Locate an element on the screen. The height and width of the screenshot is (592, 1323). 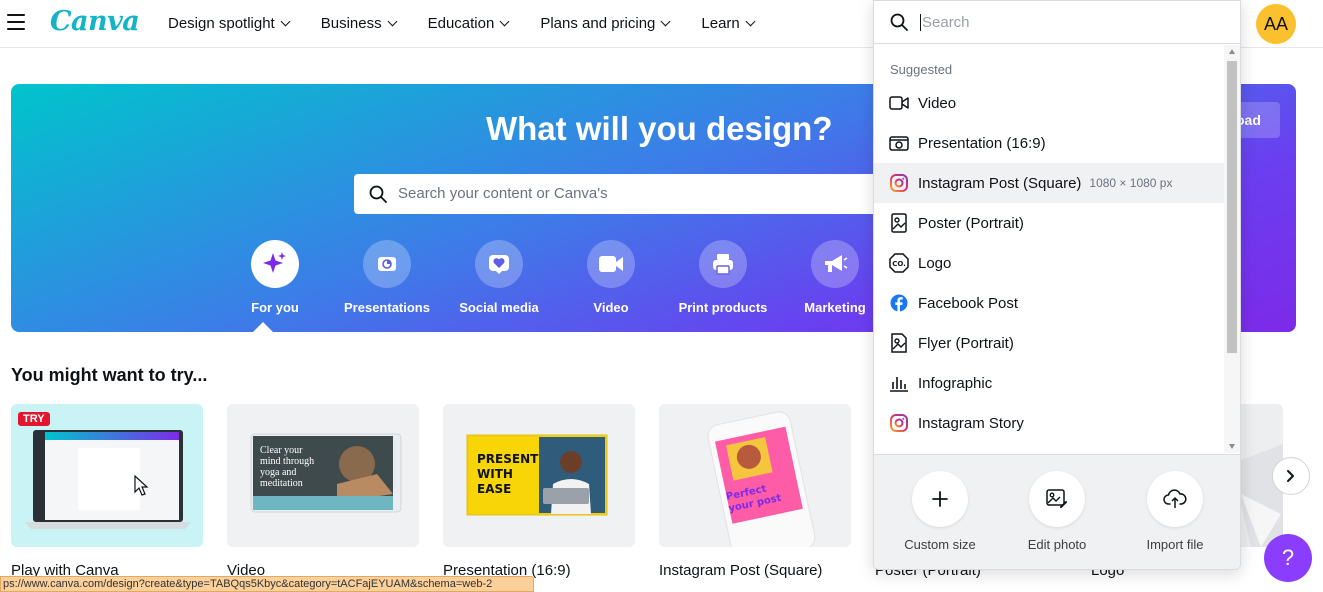
dropdown-scrollbar is located at coordinates (1232, 249).